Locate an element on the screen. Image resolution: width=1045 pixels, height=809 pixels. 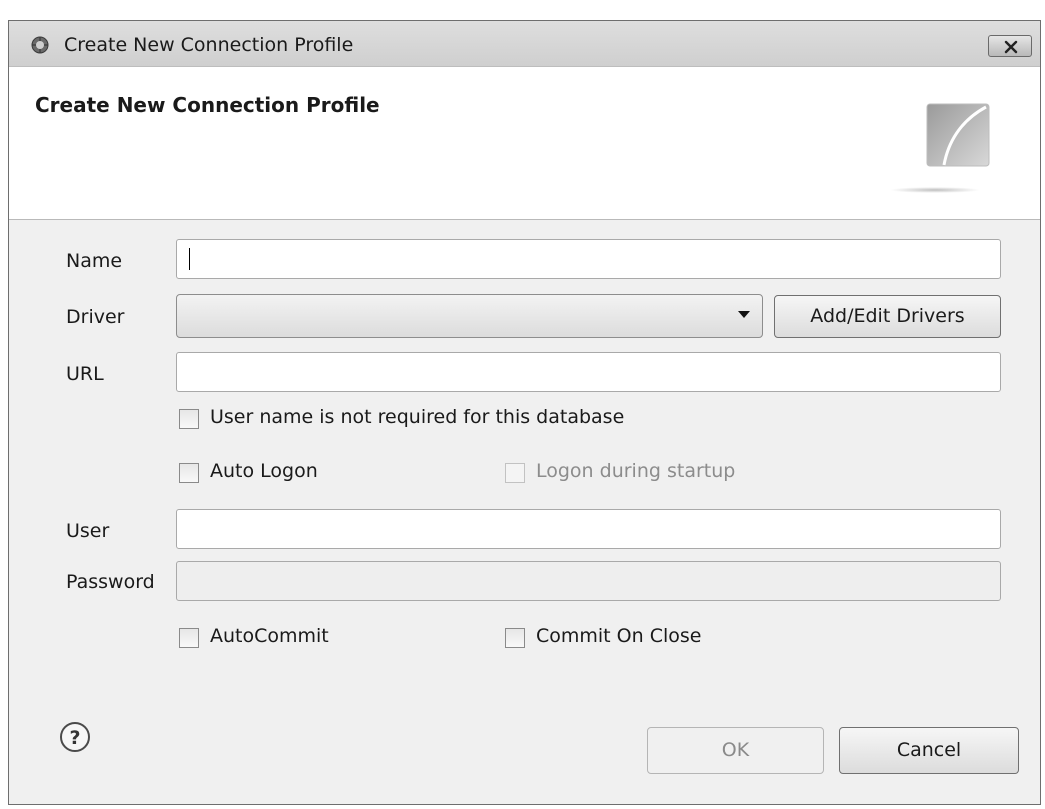
auto-logon-checkbox is located at coordinates (189, 473).